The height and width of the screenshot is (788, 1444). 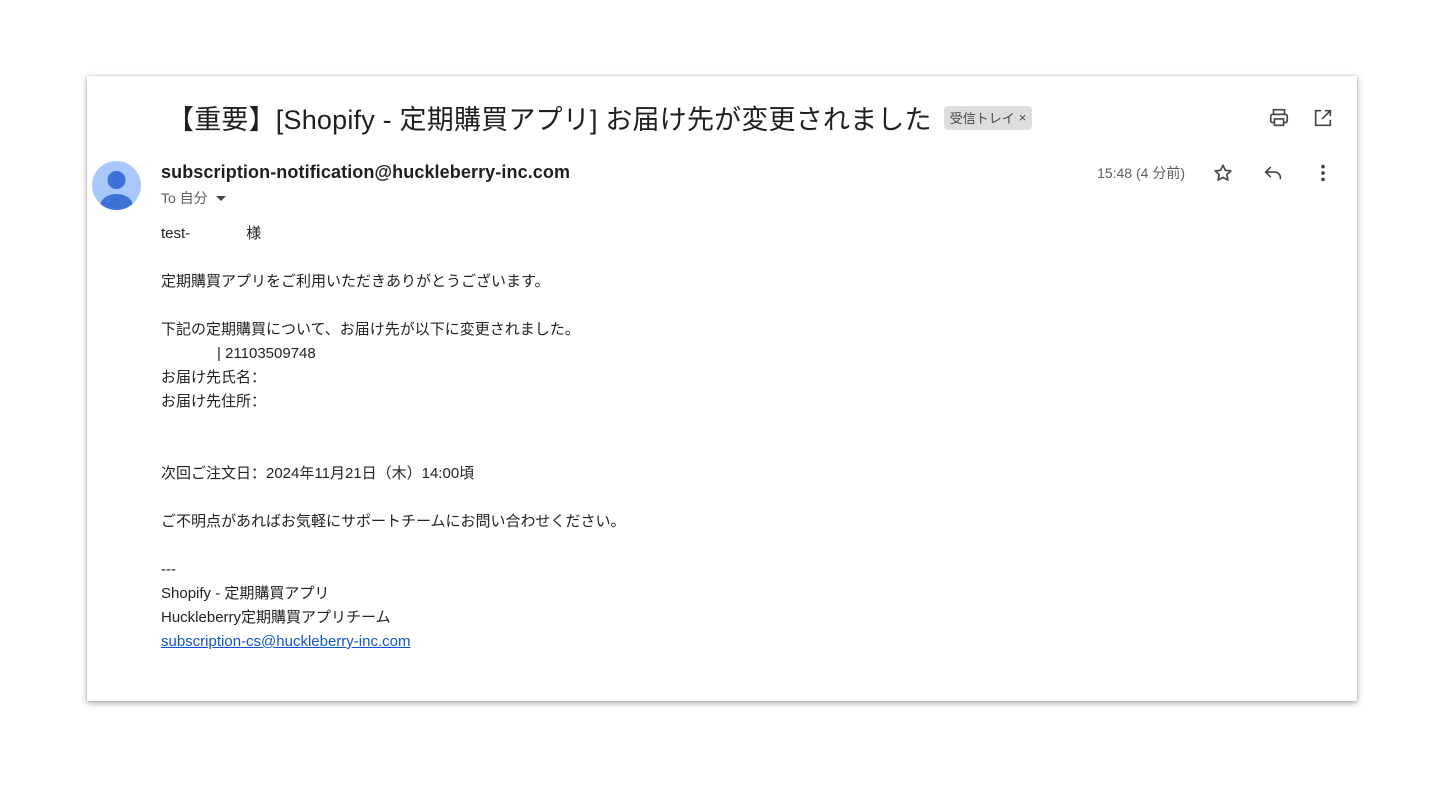 What do you see at coordinates (1323, 173) in the screenshot?
I see `more-vert-icon` at bounding box center [1323, 173].